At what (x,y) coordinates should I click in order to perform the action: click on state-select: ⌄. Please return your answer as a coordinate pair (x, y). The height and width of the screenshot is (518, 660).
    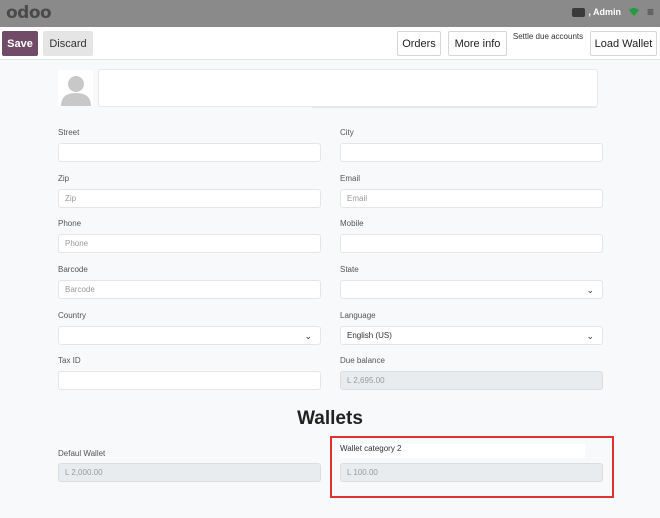
    Looking at the image, I should click on (471, 289).